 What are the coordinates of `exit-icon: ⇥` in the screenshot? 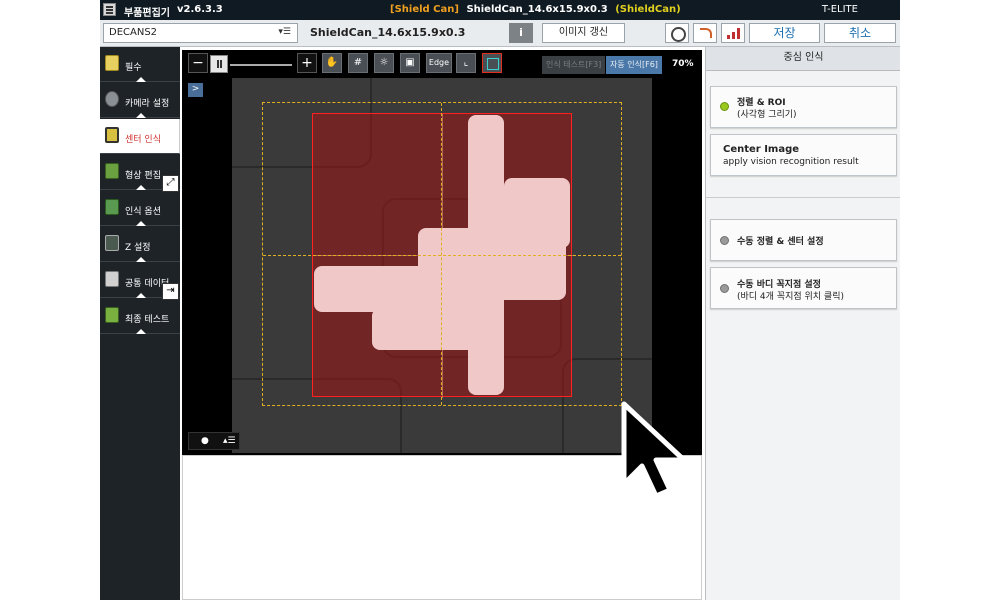 It's located at (170, 291).